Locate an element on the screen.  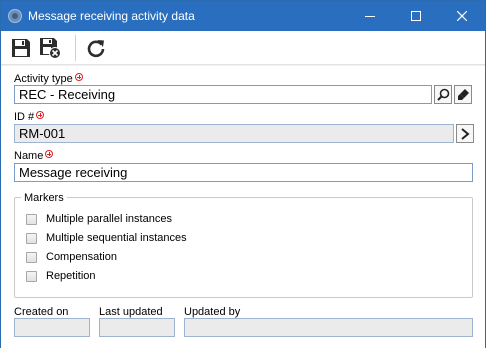
search-button is located at coordinates (443, 94).